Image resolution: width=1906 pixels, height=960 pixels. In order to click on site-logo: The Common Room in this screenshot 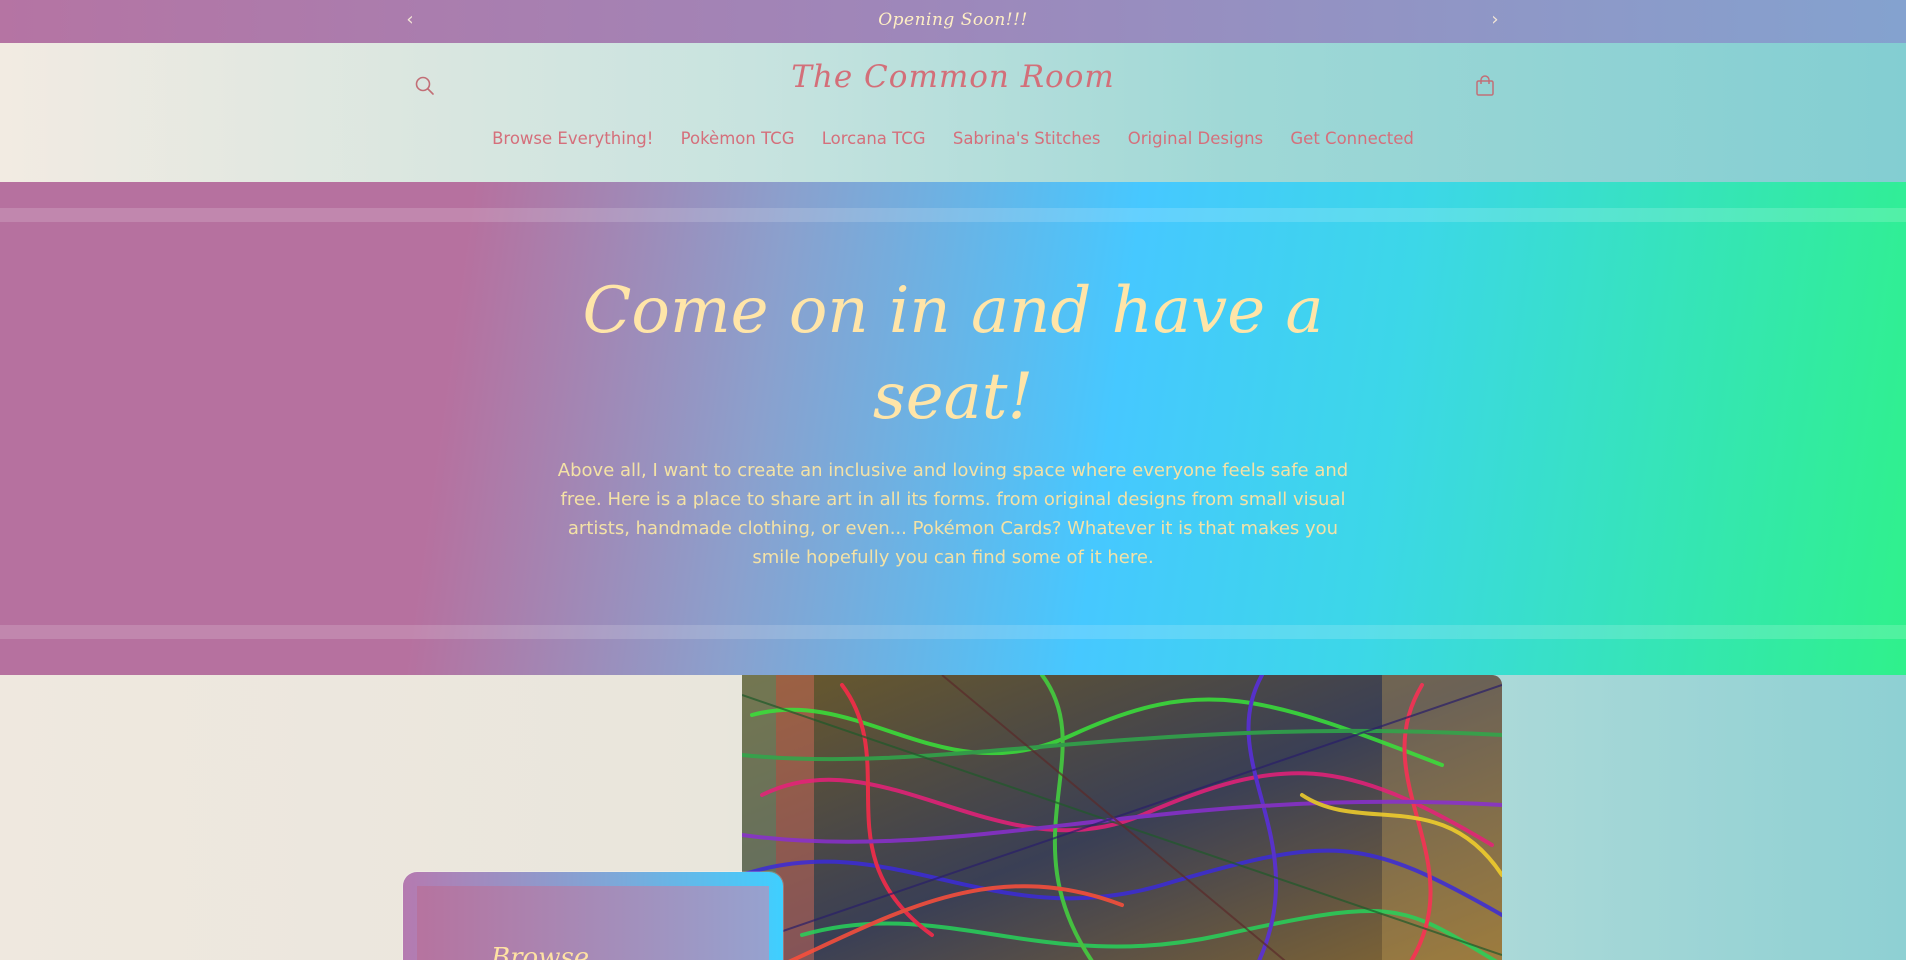, I will do `click(953, 77)`.